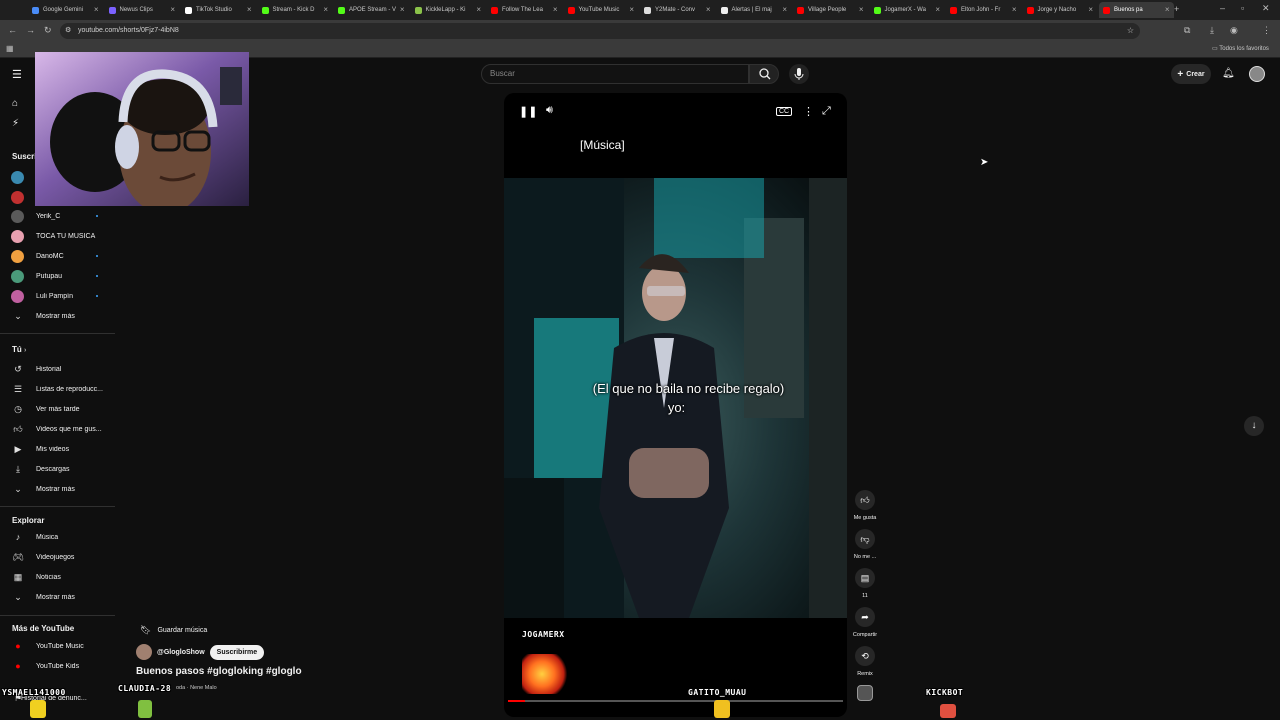 The height and width of the screenshot is (720, 1280). Describe the element at coordinates (48, 30) in the screenshot. I see `reload-icon: ↻` at that location.